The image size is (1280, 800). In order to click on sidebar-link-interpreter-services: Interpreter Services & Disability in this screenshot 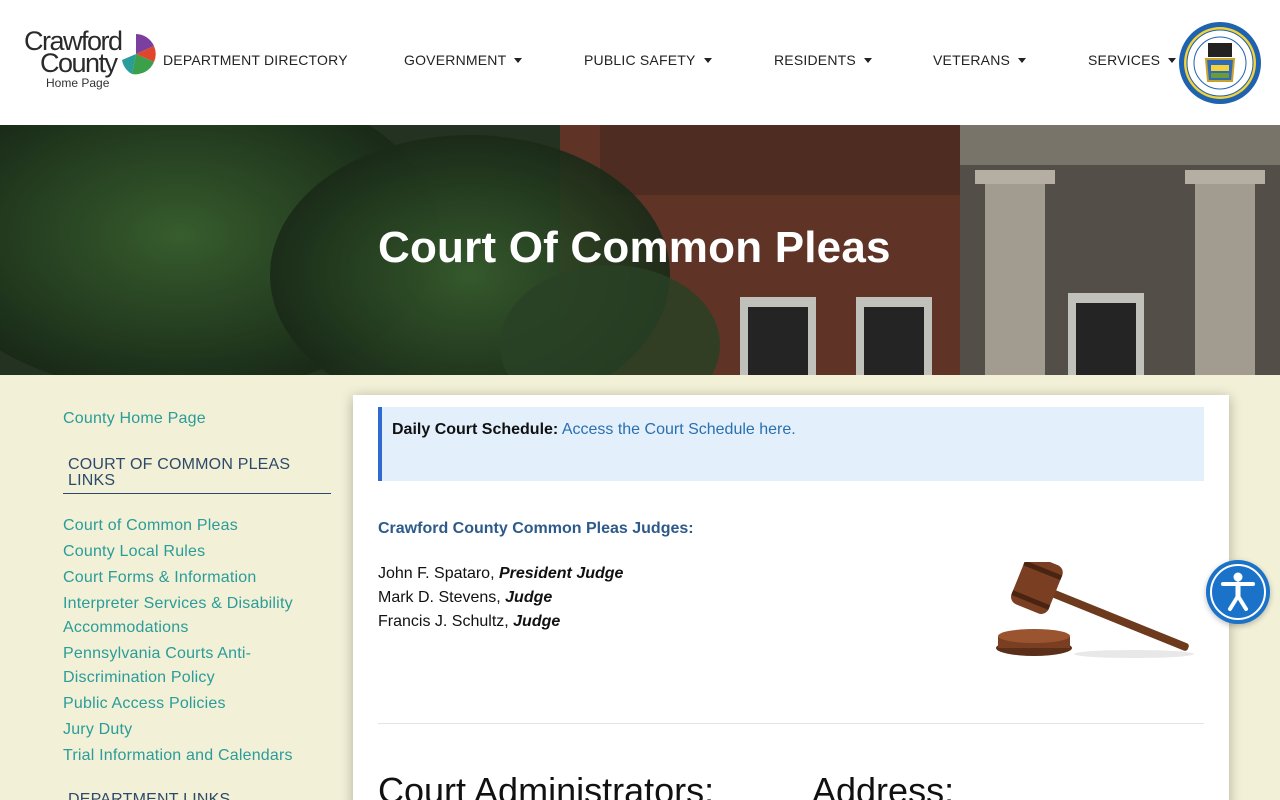, I will do `click(197, 604)`.